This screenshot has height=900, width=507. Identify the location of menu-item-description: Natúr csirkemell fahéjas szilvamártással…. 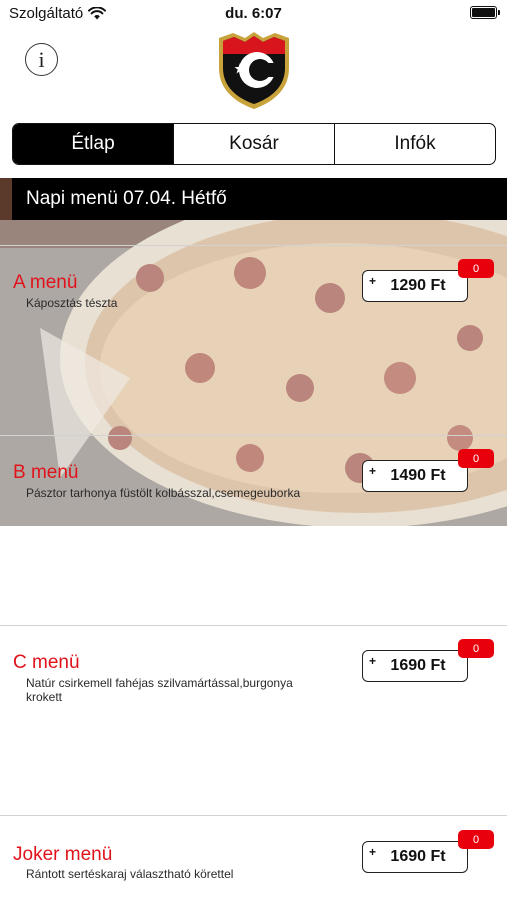
(159, 690).